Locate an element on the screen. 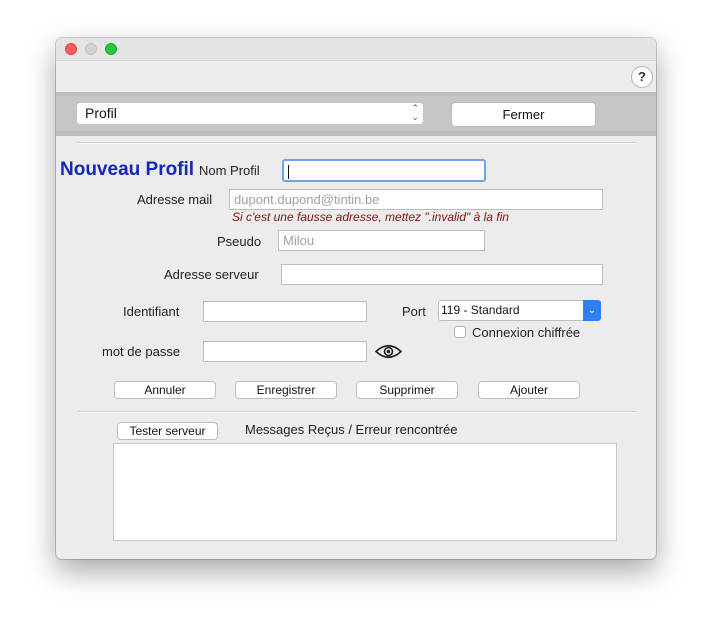  profile-select: Profil ⌃ ⌄ is located at coordinates (250, 113).